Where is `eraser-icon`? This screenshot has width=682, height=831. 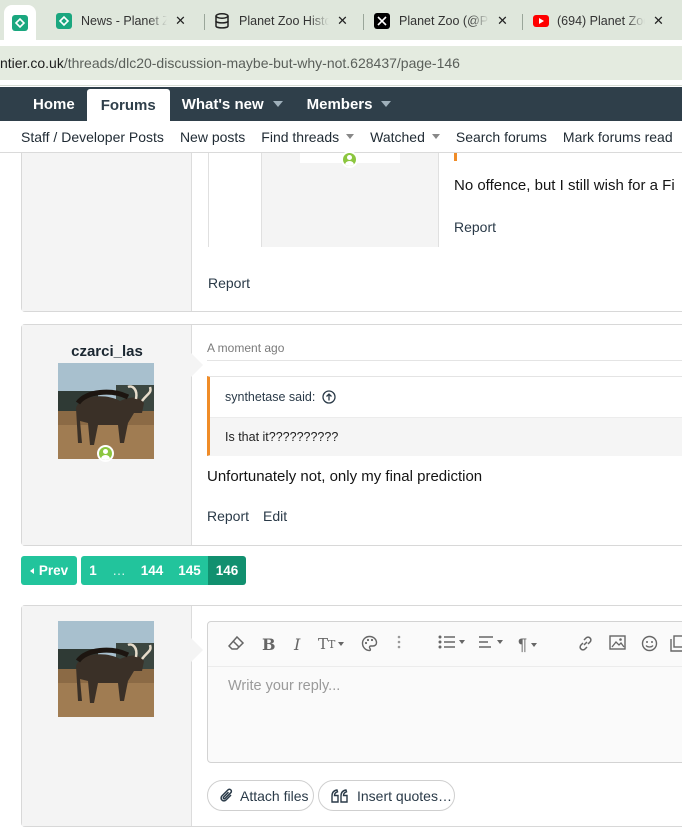
eraser-icon is located at coordinates (236, 643).